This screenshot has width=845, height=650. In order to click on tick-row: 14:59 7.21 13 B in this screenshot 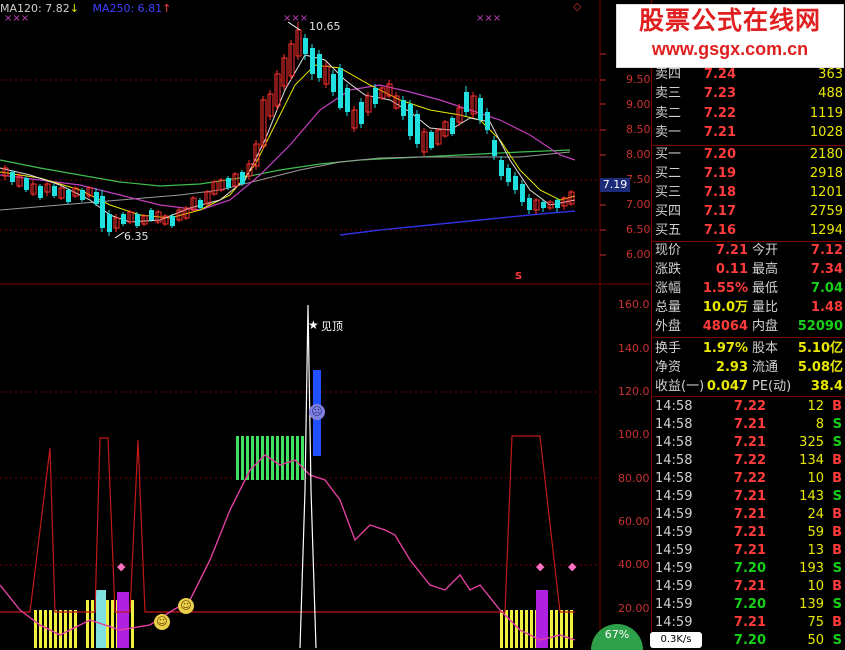, I will do `click(748, 551)`.